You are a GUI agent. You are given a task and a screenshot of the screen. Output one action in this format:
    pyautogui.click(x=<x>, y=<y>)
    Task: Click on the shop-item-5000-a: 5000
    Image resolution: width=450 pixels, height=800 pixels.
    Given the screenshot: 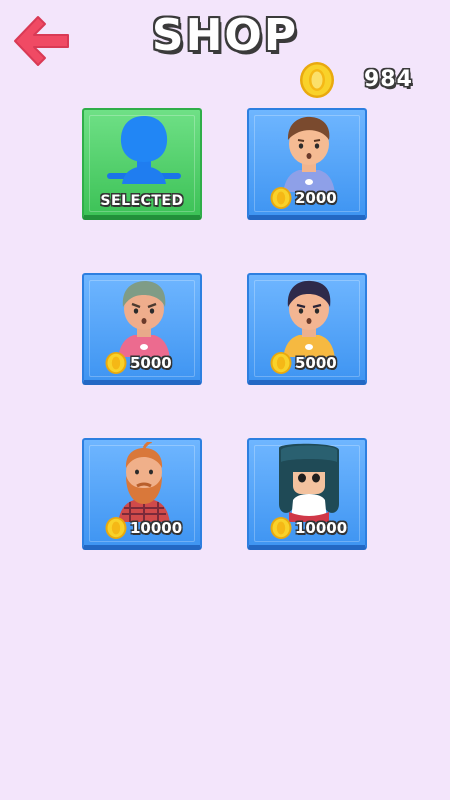 What is the action you would take?
    pyautogui.click(x=142, y=329)
    